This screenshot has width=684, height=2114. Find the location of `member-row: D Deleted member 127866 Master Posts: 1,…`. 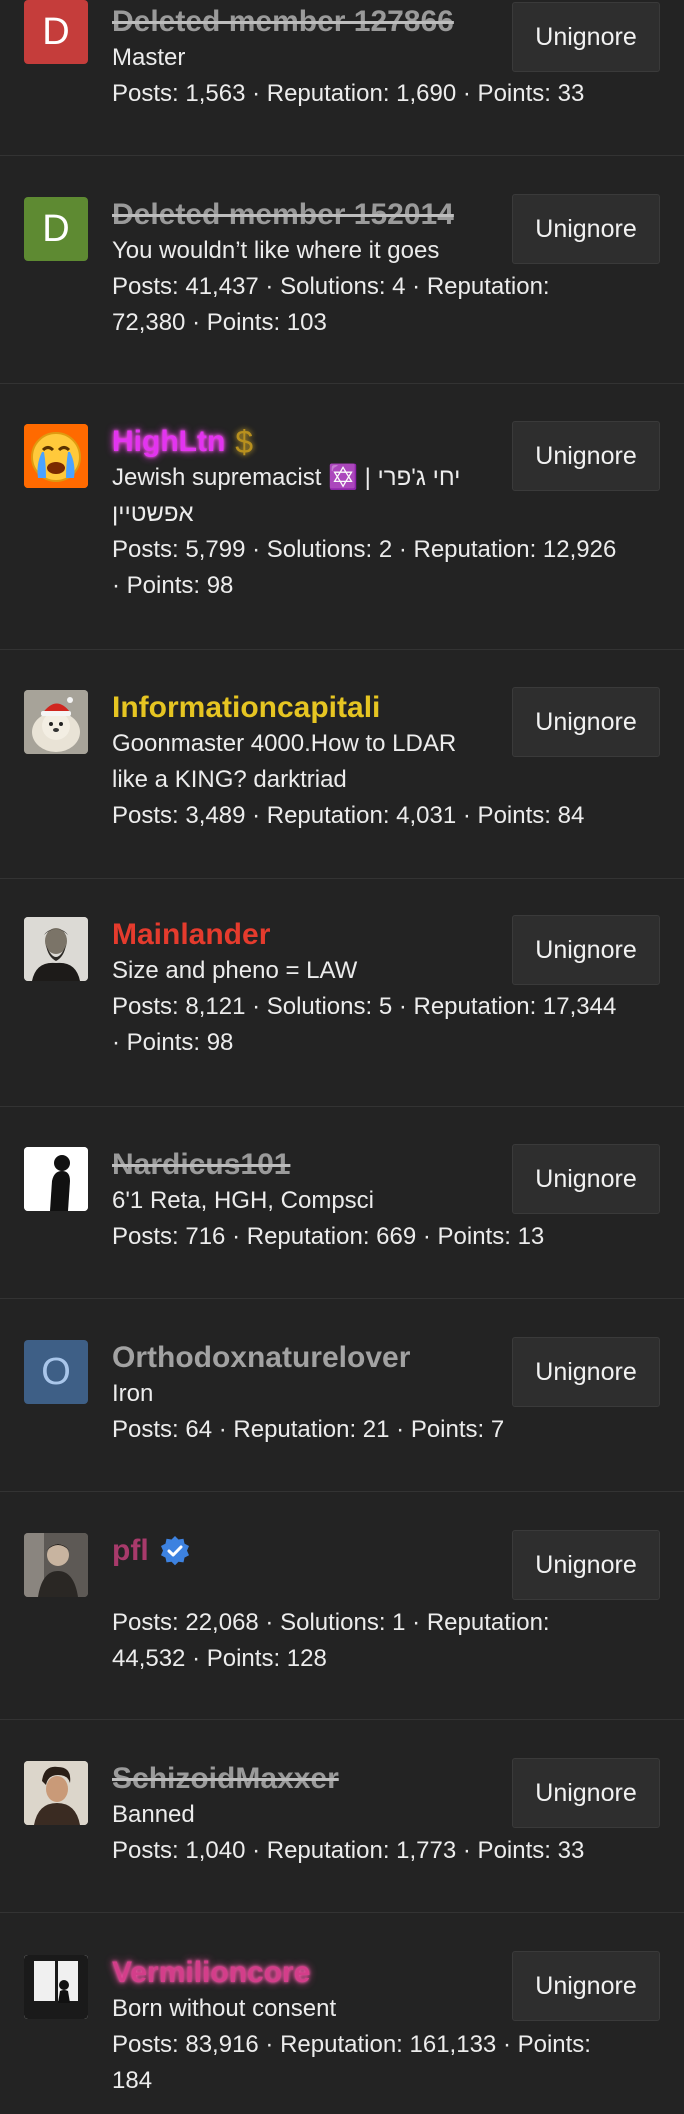

member-row: D Deleted member 127866 Master Posts: 1,… is located at coordinates (342, 78).